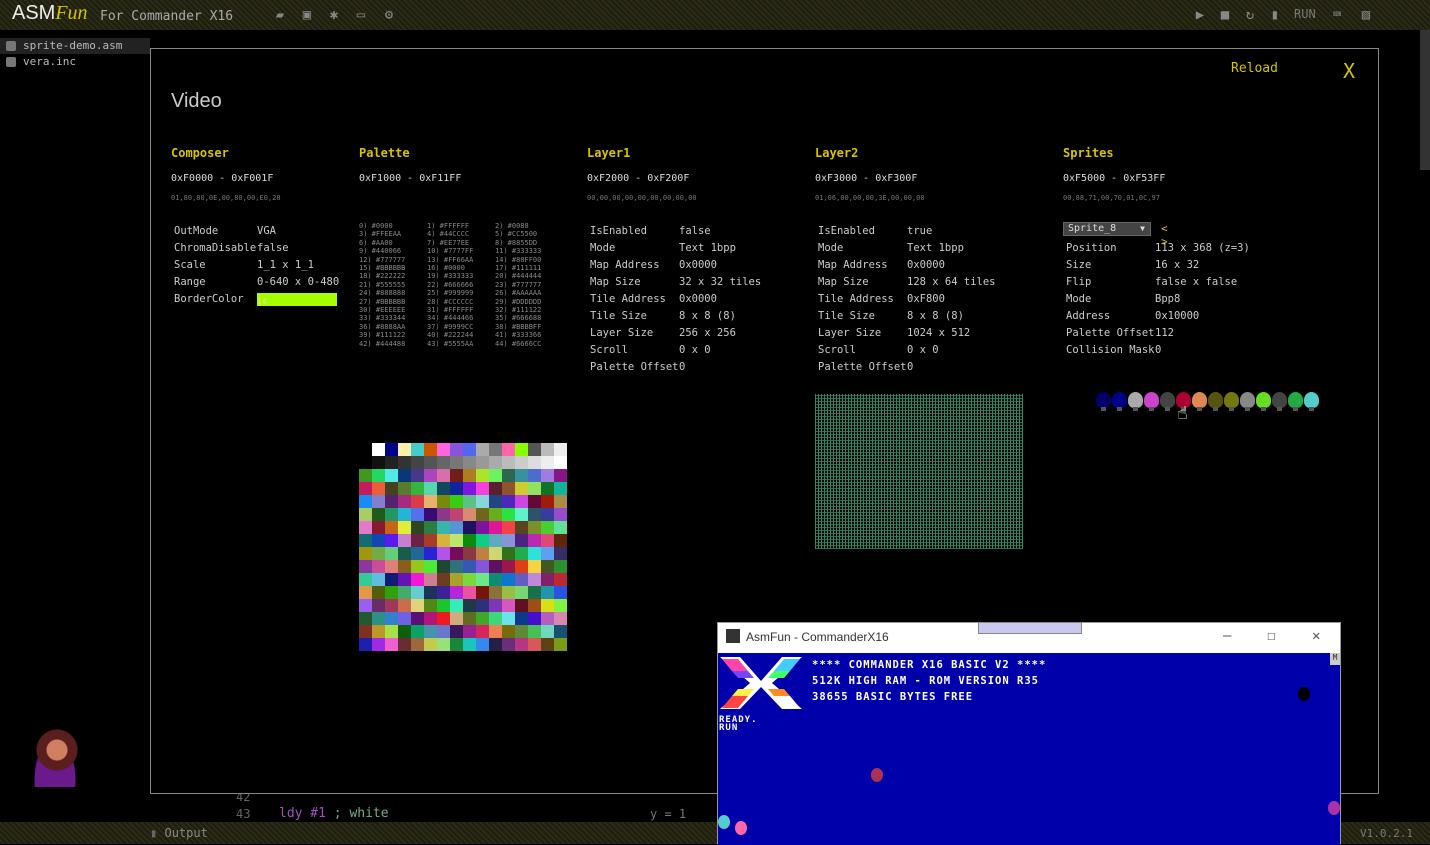 The width and height of the screenshot is (1430, 845). I want to click on output-tab: ▮ Output, so click(179, 833).